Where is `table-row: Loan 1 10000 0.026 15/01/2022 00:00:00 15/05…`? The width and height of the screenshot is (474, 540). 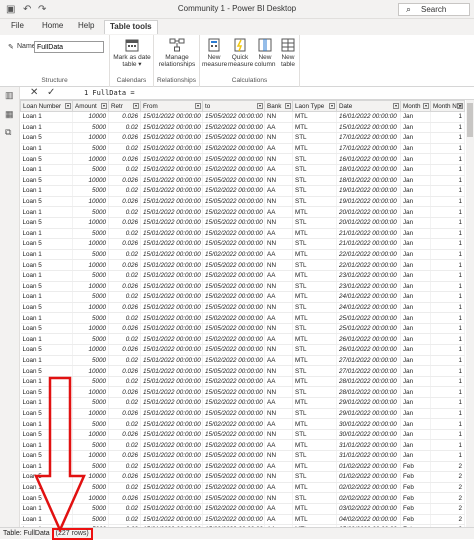
table-row: Loan 1 10000 0.026 15/01/2022 00:00:00 15/05… is located at coordinates (242, 117).